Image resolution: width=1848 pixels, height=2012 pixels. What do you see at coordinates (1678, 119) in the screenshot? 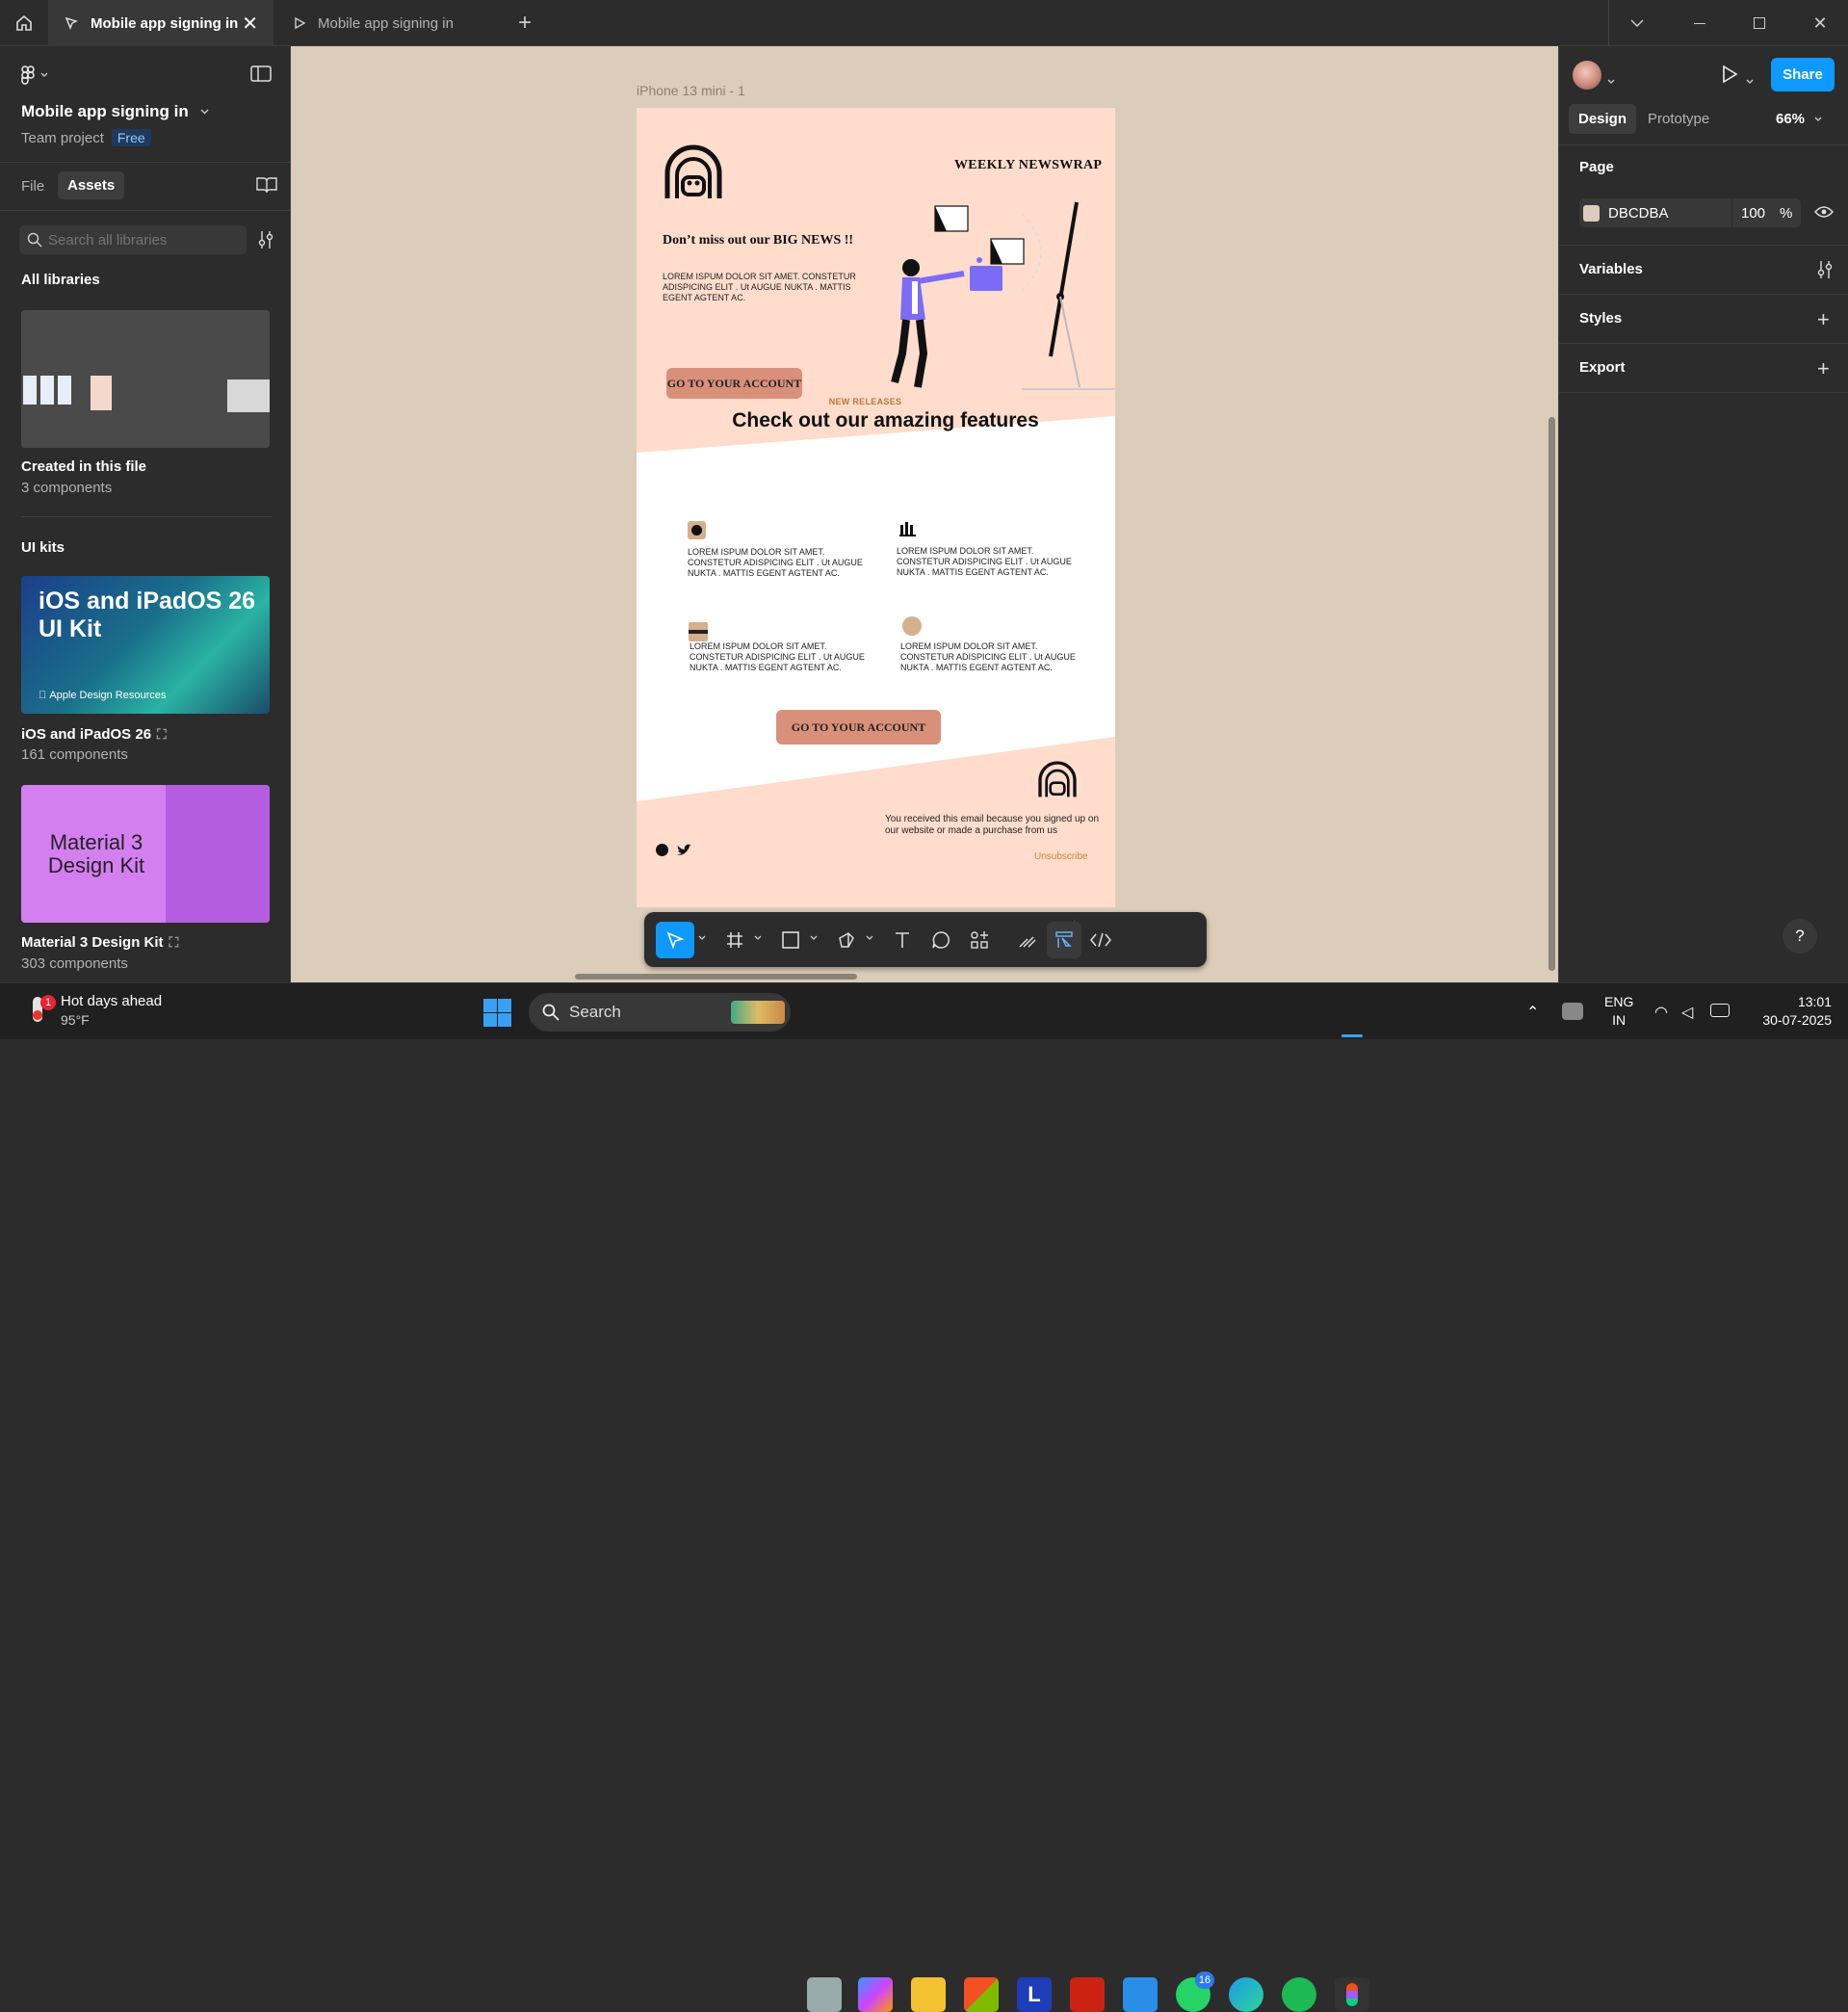
I see `tab-prototype: Prototype` at bounding box center [1678, 119].